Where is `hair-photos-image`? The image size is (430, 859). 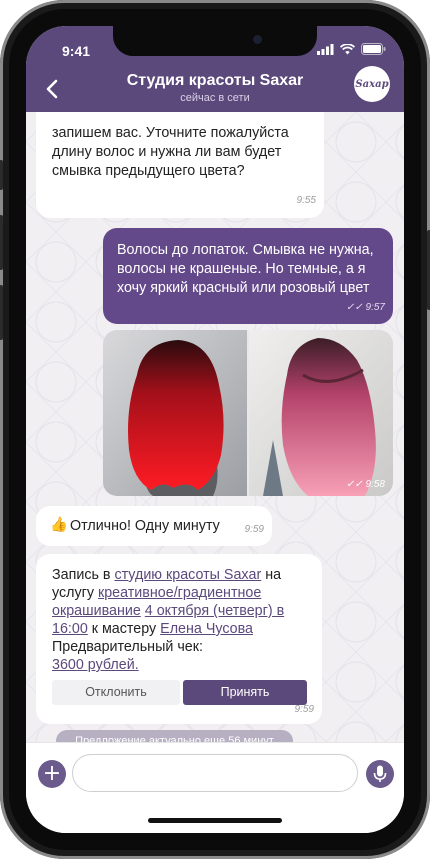
hair-photos-image is located at coordinates (248, 413).